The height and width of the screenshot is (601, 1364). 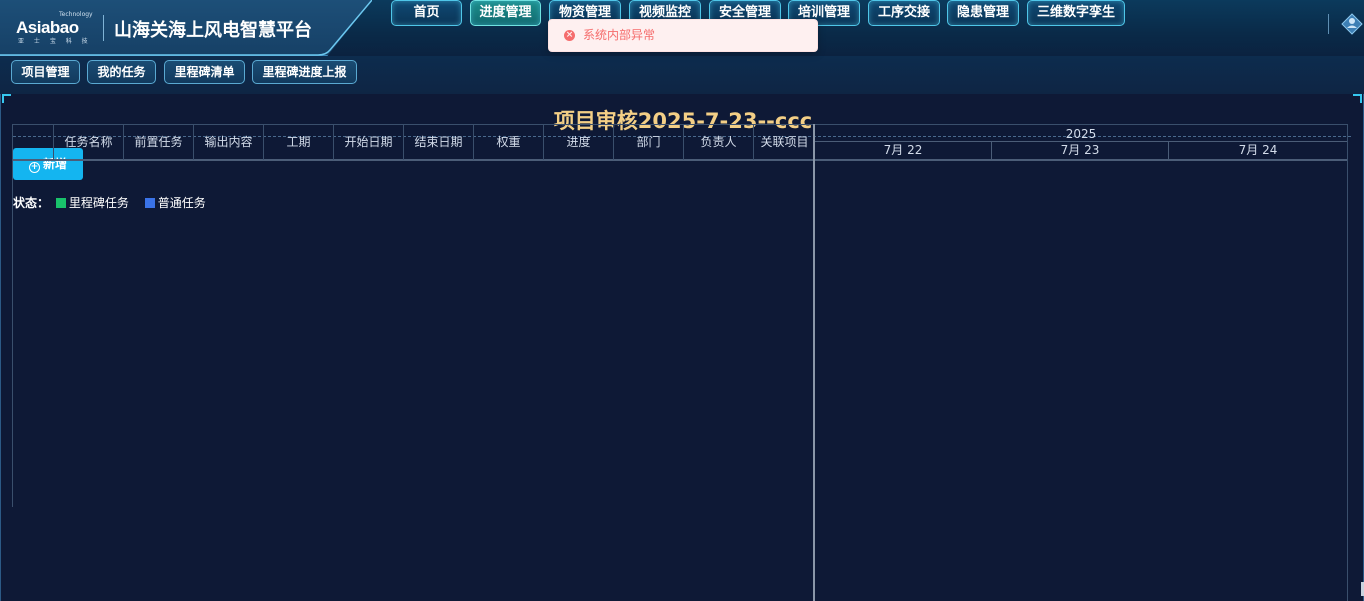 I want to click on nav-digital-twin: 三维数字孪生, so click(x=1076, y=13).